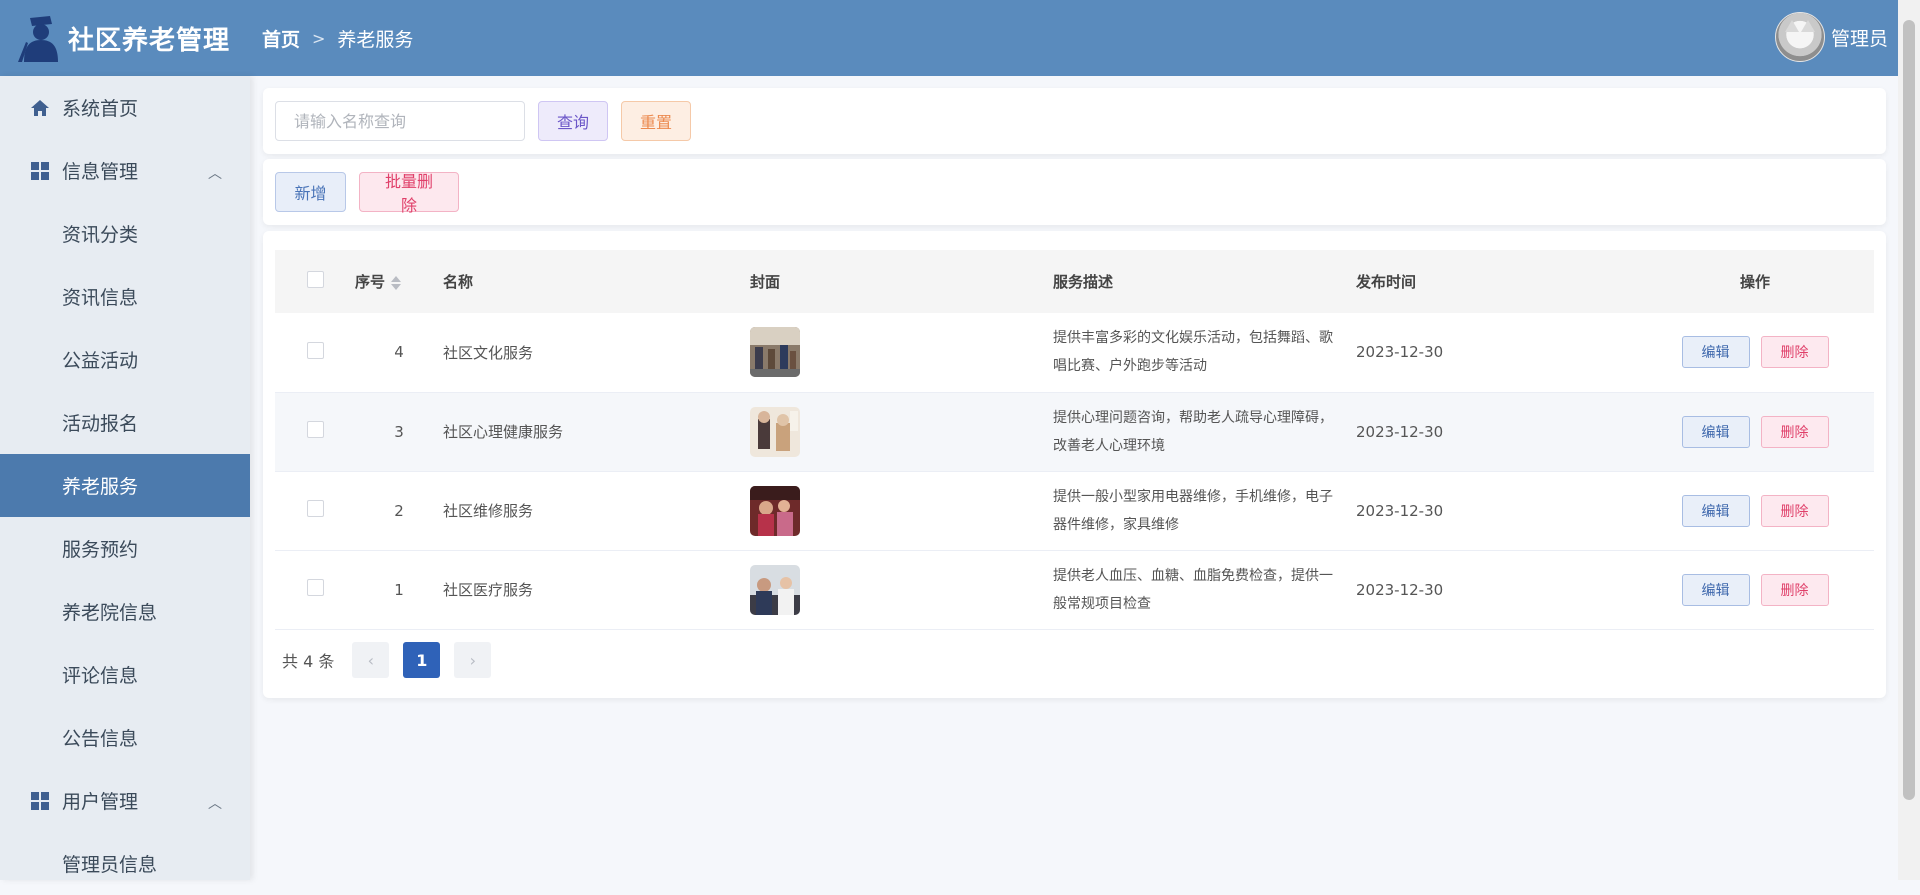 This screenshot has width=1920, height=895. I want to click on sidebar-group-users: 用户管理 ︿, so click(125, 800).